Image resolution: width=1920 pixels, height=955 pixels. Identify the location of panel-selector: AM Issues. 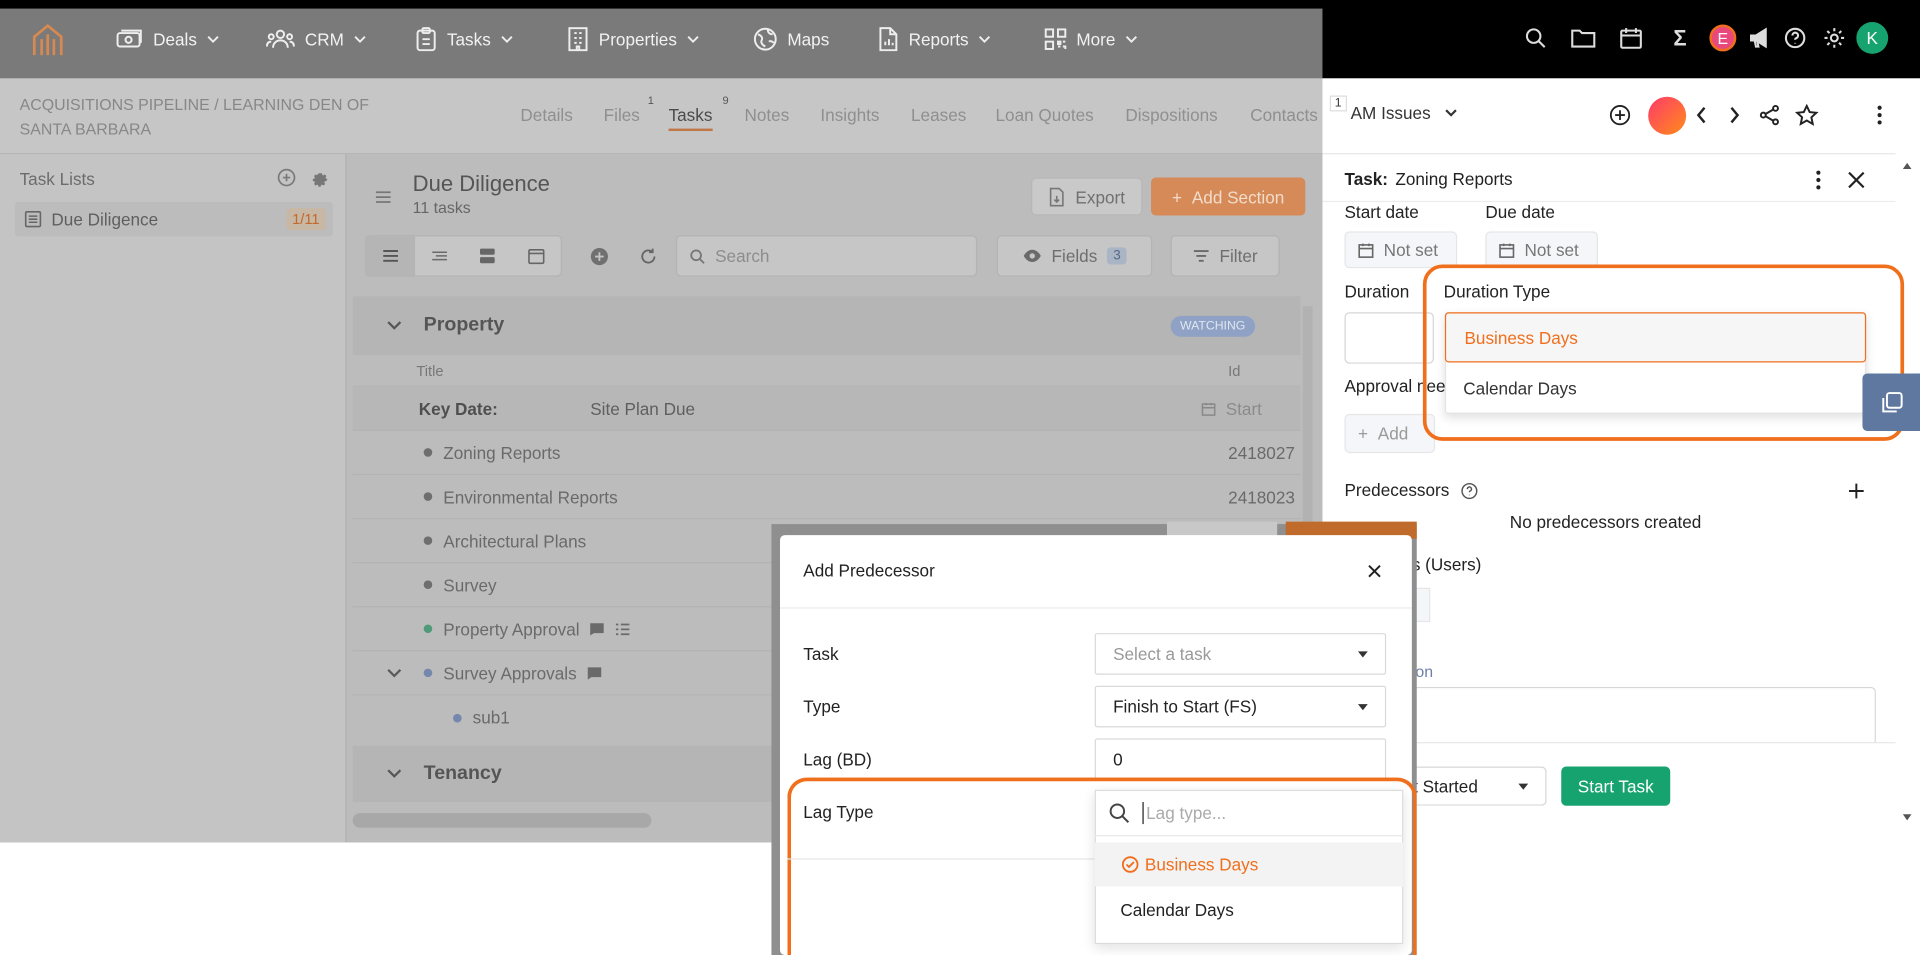
(1404, 112).